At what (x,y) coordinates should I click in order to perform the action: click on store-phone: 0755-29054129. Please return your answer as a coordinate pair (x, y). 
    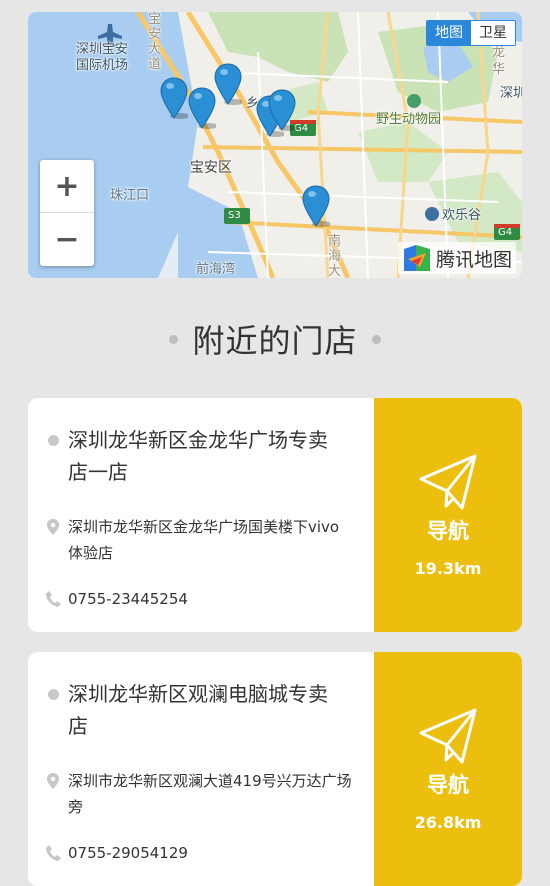
    Looking at the image, I should click on (126, 853).